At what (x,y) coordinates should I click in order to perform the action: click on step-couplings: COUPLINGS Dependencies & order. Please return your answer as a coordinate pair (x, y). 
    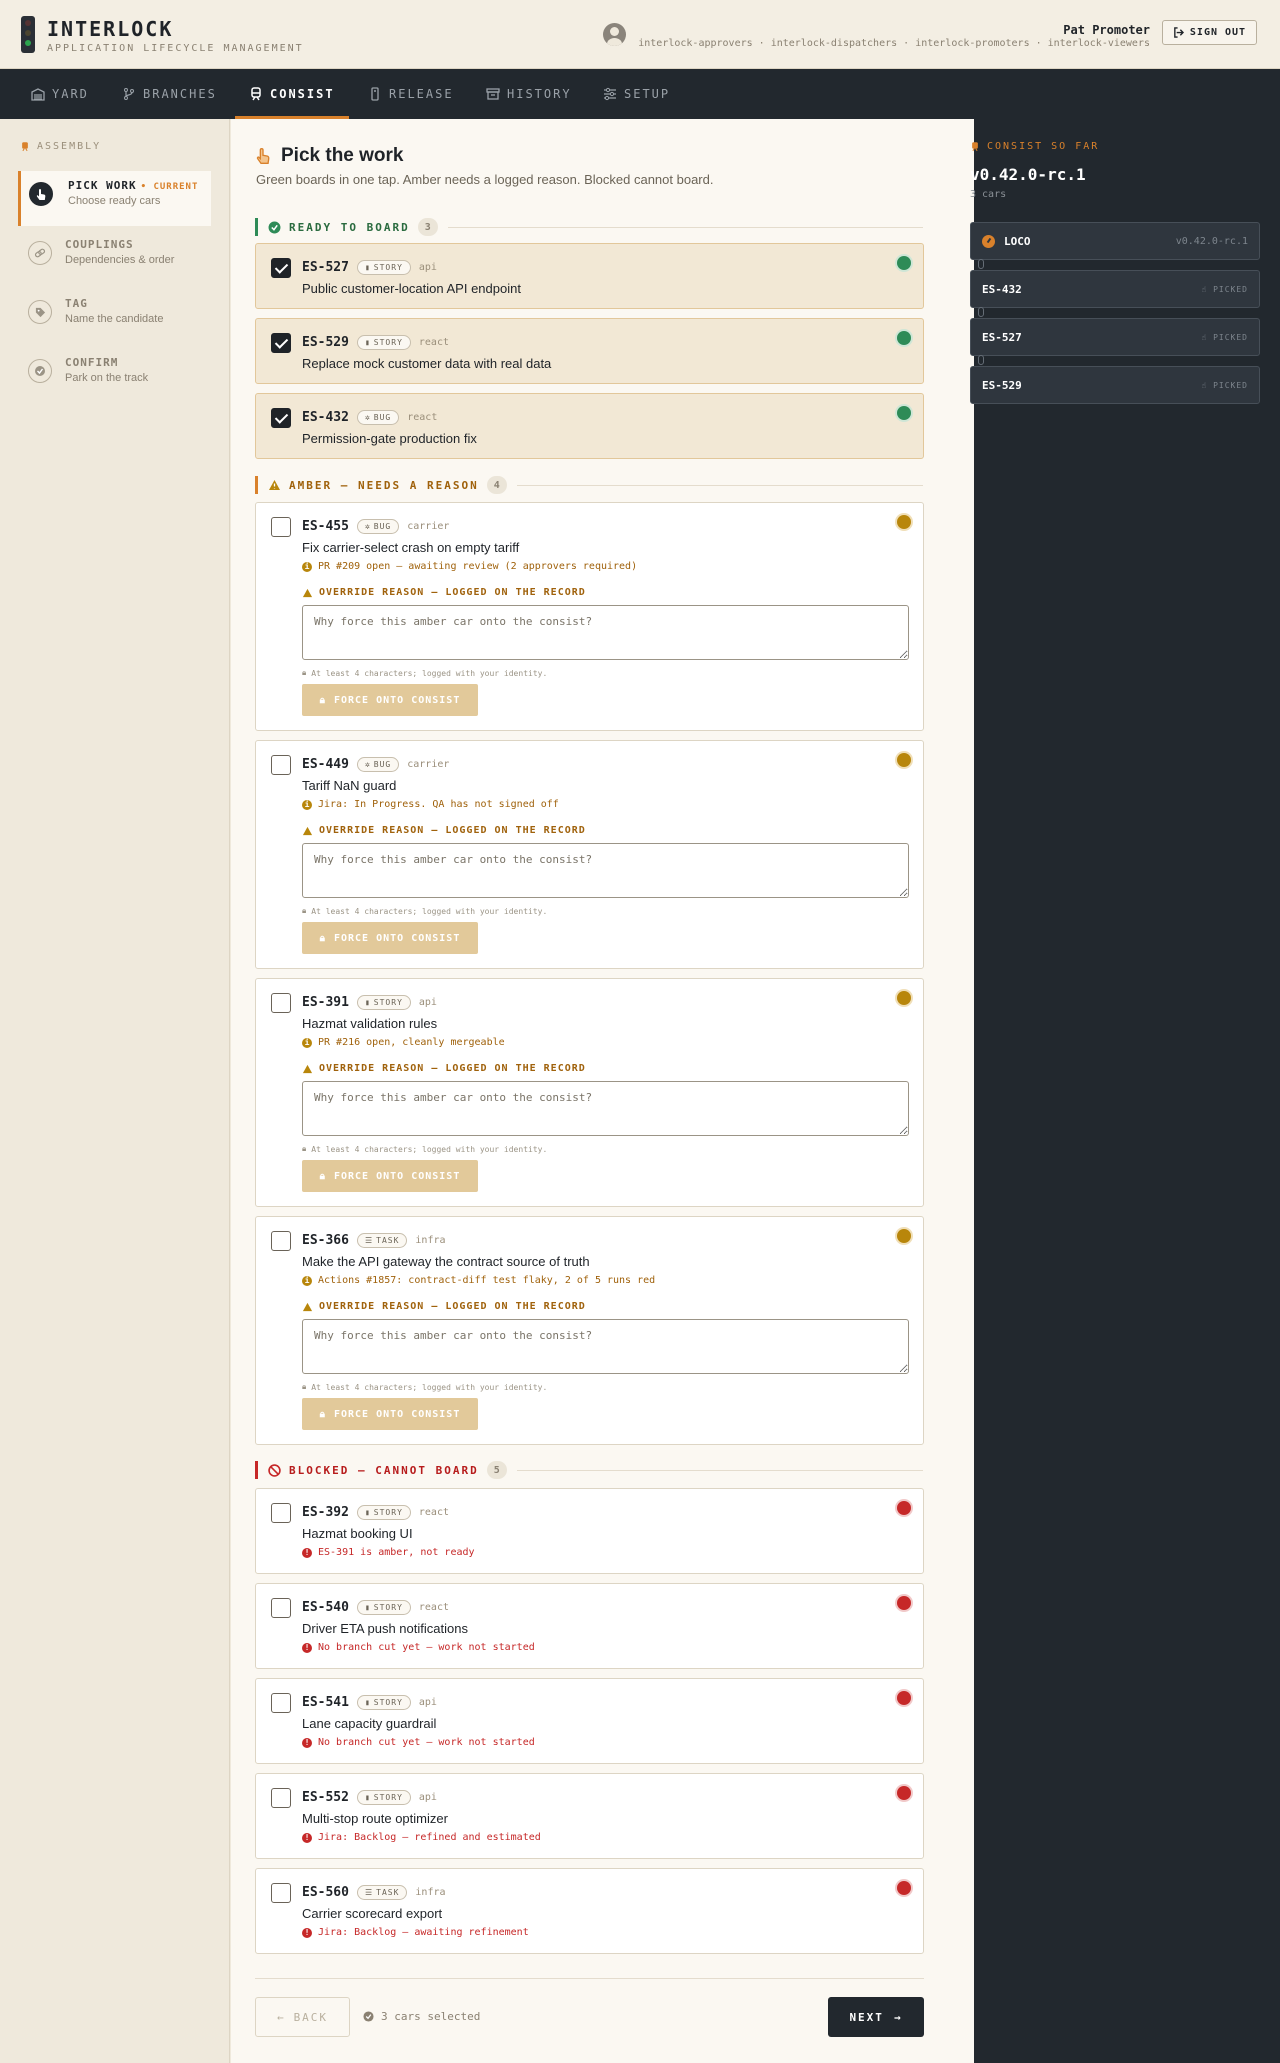
    Looking at the image, I should click on (114, 257).